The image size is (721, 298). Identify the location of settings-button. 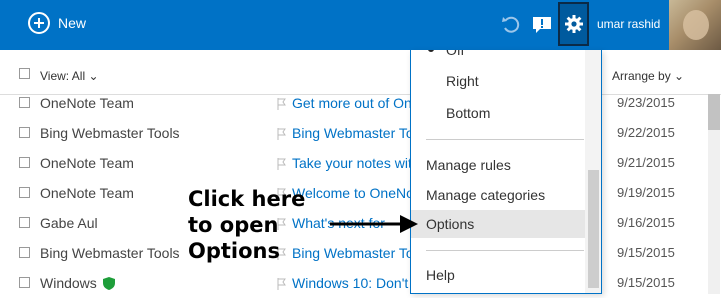
(573, 24).